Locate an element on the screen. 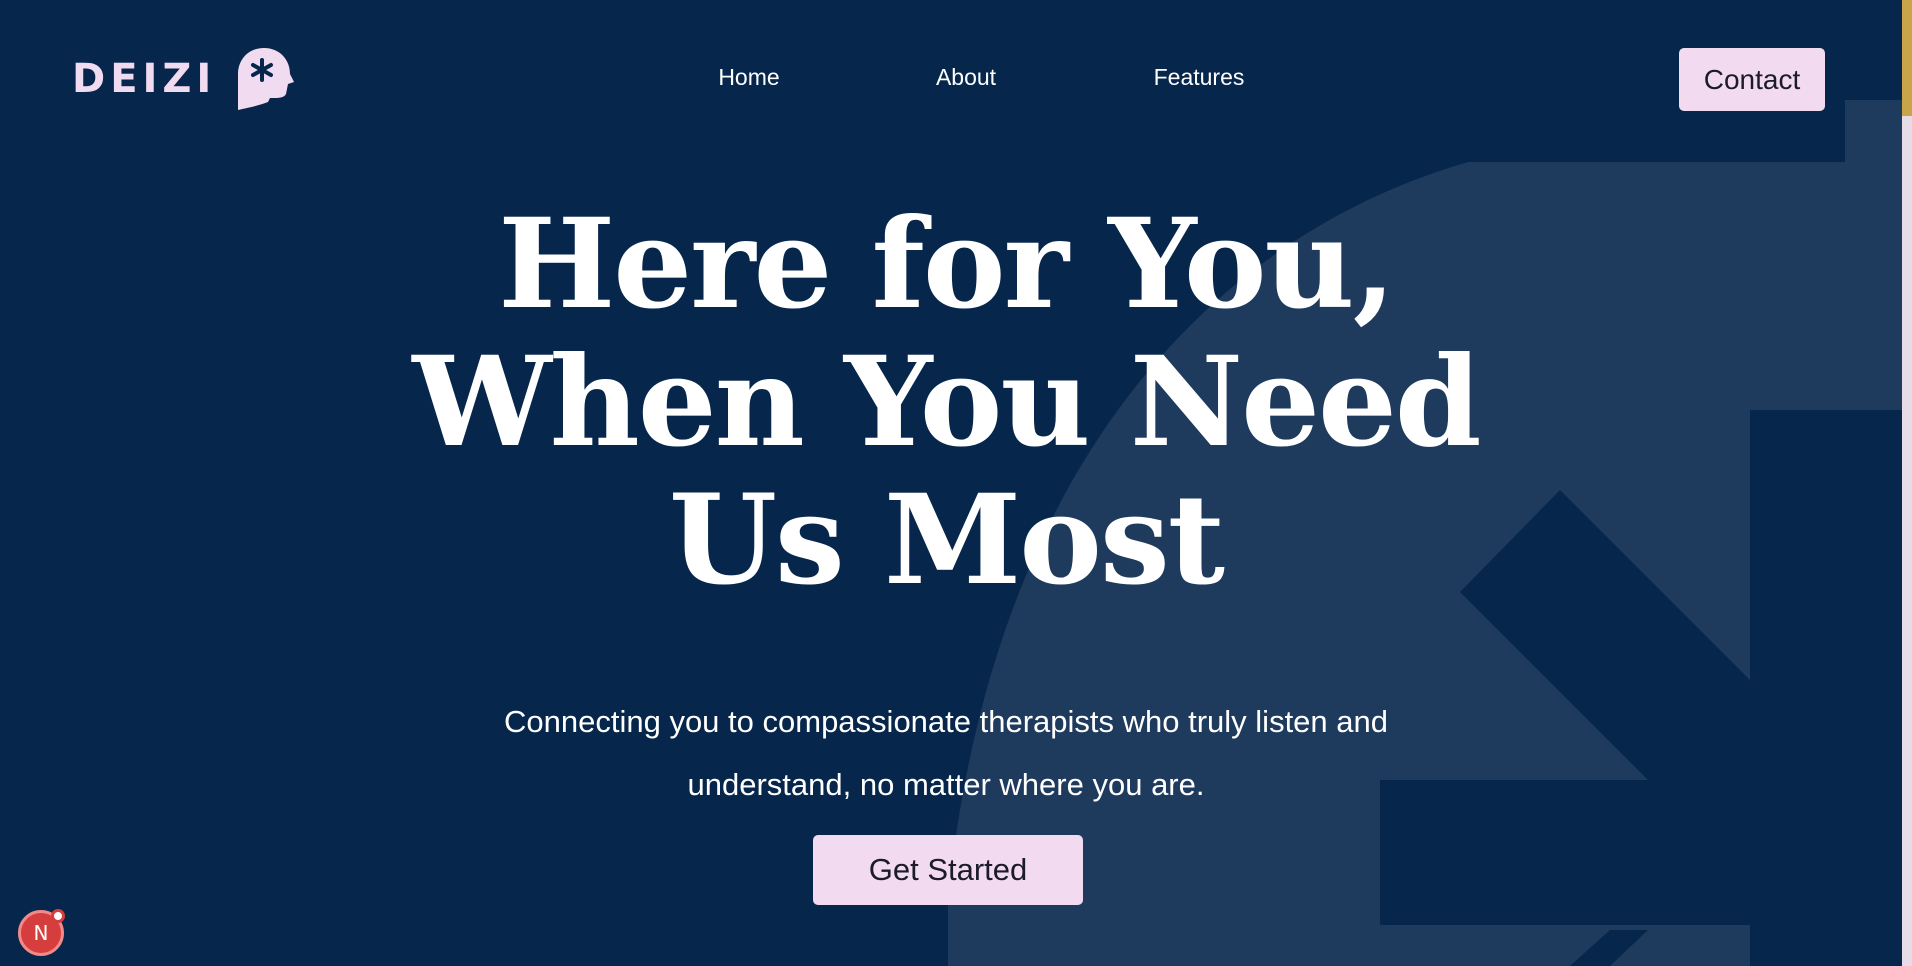  nav-item-about: About is located at coordinates (966, 77).